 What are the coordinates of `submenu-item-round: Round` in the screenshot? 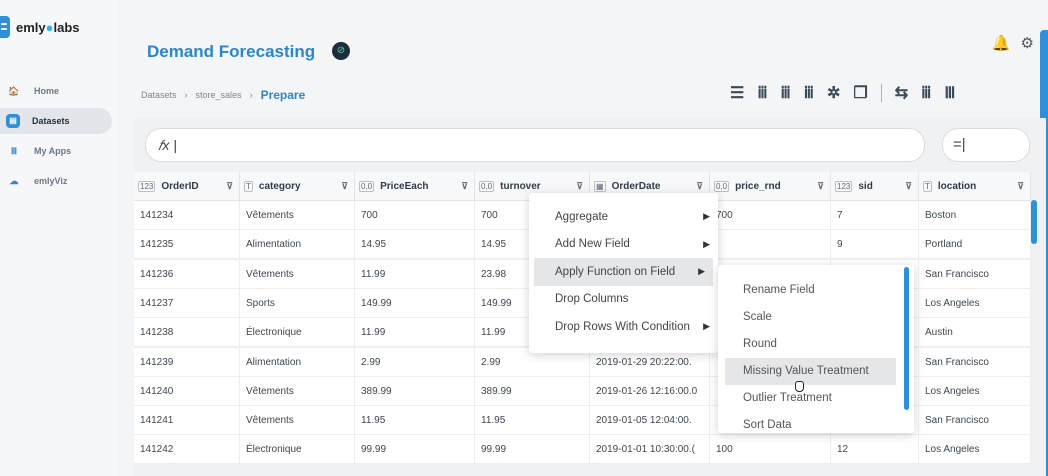 It's located at (816, 344).